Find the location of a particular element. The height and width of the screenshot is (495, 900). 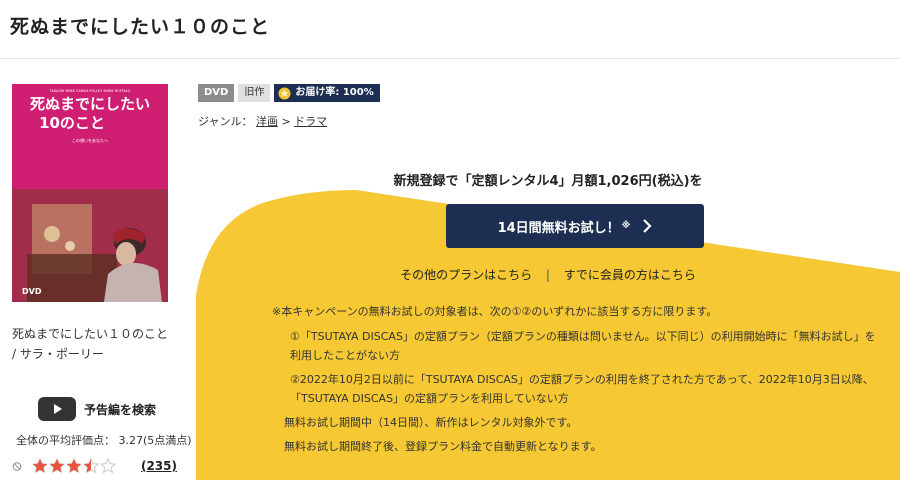

cover-title-line1: 死ぬまでにしたい is located at coordinates (90, 104).